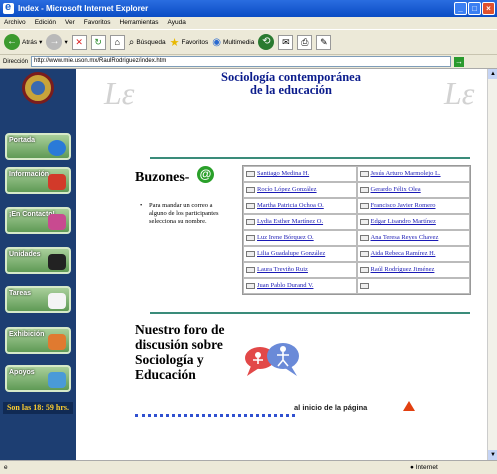  Describe the element at coordinates (413, 270) in the screenshot. I see `participant-link: Raúl Rodríguez Jiménez` at that location.